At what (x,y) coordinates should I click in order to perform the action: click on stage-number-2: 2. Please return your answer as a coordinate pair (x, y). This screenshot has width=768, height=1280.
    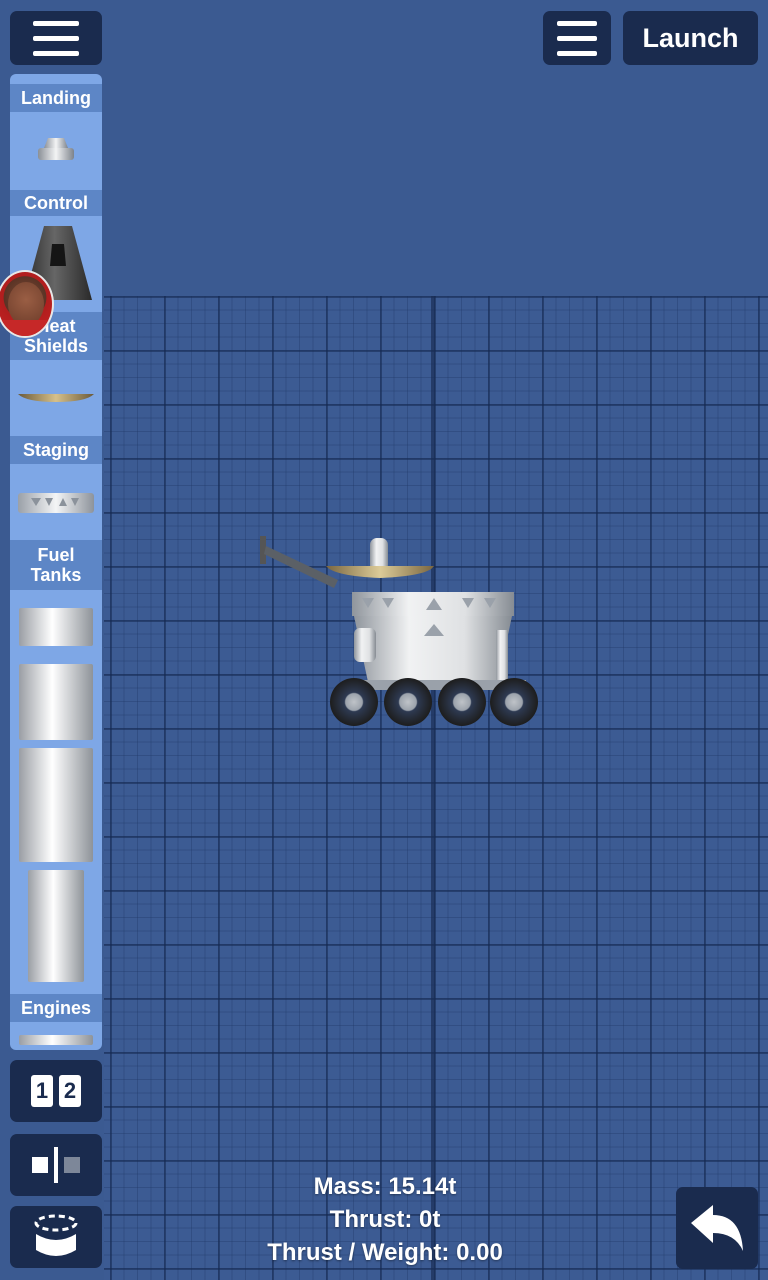
    Looking at the image, I should click on (70, 1091).